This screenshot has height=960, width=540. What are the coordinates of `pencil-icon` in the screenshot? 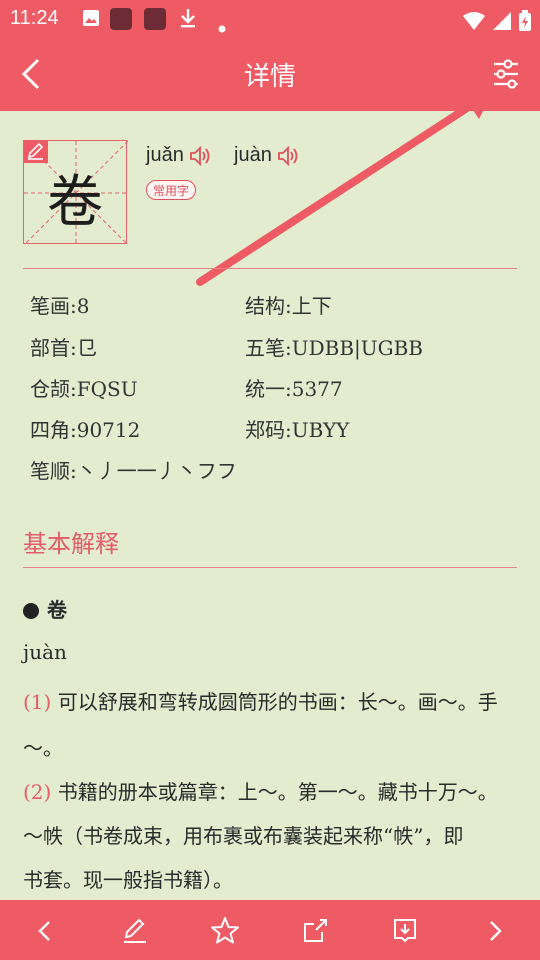 It's located at (135, 930).